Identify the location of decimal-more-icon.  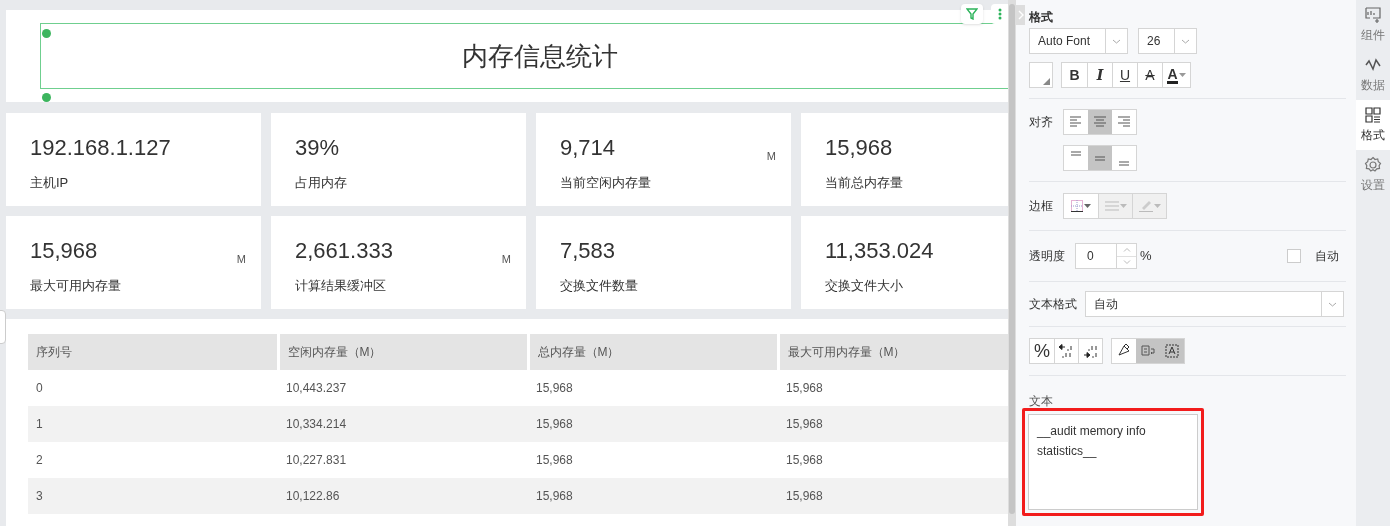
(1090, 351).